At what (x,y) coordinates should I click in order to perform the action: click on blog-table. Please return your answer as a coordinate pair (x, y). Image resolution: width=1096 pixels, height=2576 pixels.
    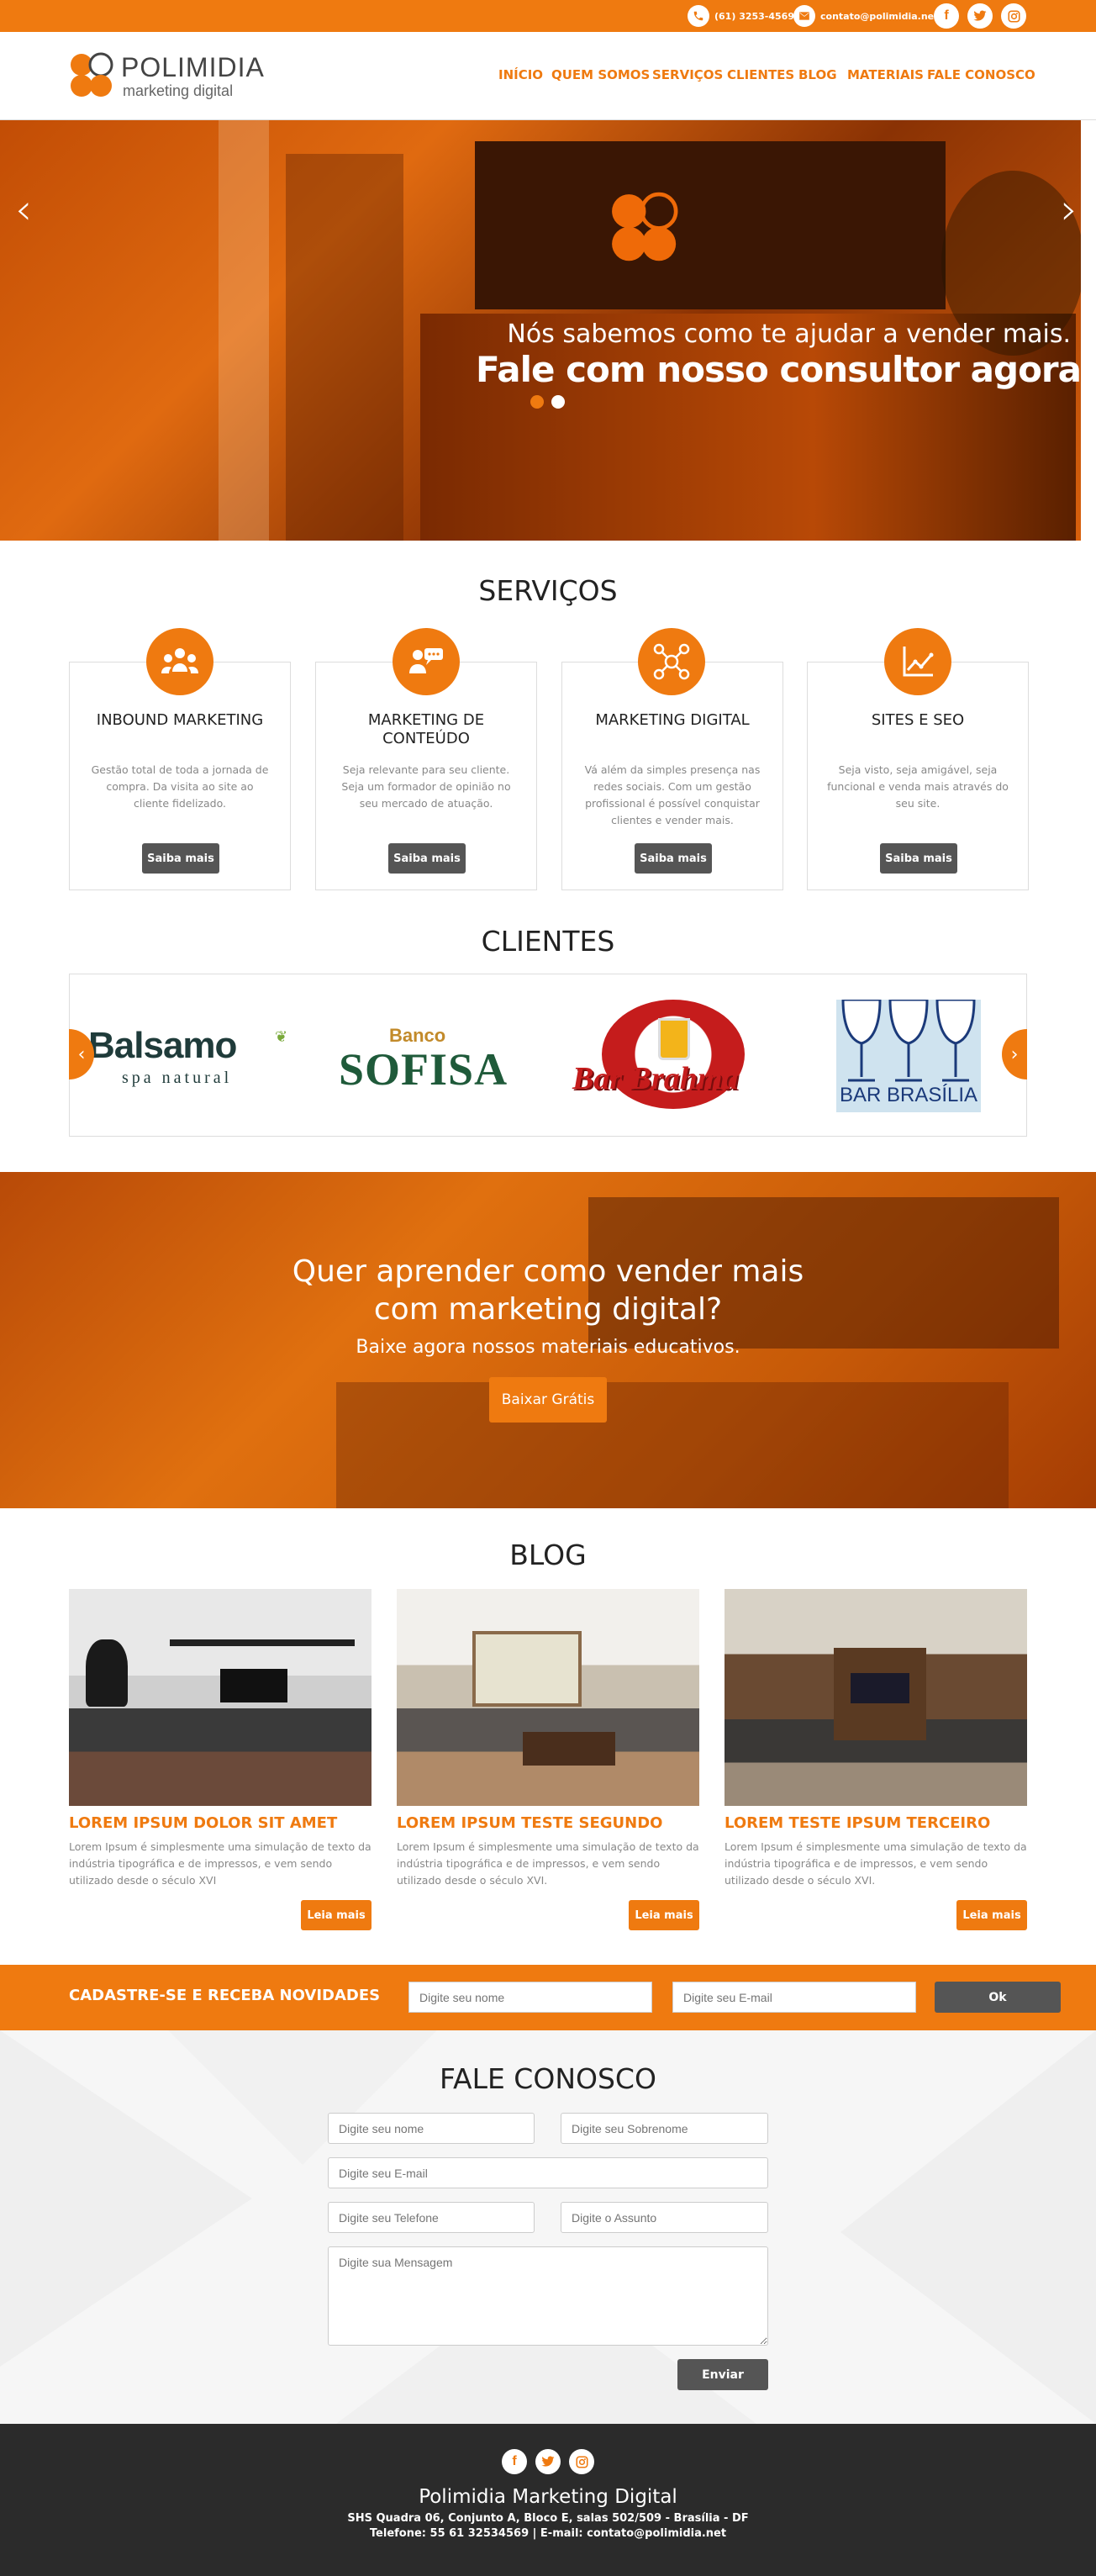
    Looking at the image, I should click on (569, 1749).